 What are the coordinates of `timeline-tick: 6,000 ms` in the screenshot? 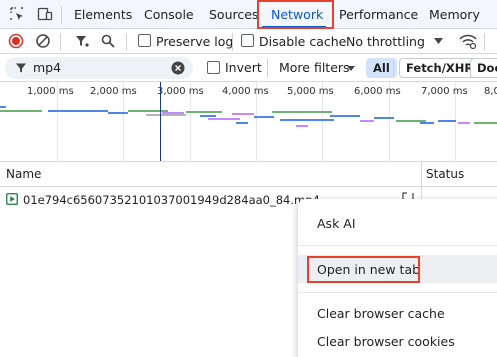 It's located at (377, 91).